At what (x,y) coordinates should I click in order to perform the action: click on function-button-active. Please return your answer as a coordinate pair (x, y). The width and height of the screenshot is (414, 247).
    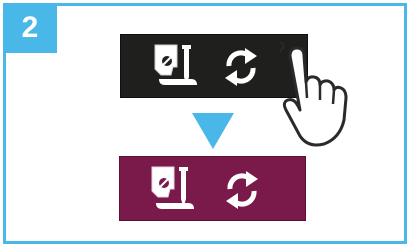
    Looking at the image, I should click on (212, 188).